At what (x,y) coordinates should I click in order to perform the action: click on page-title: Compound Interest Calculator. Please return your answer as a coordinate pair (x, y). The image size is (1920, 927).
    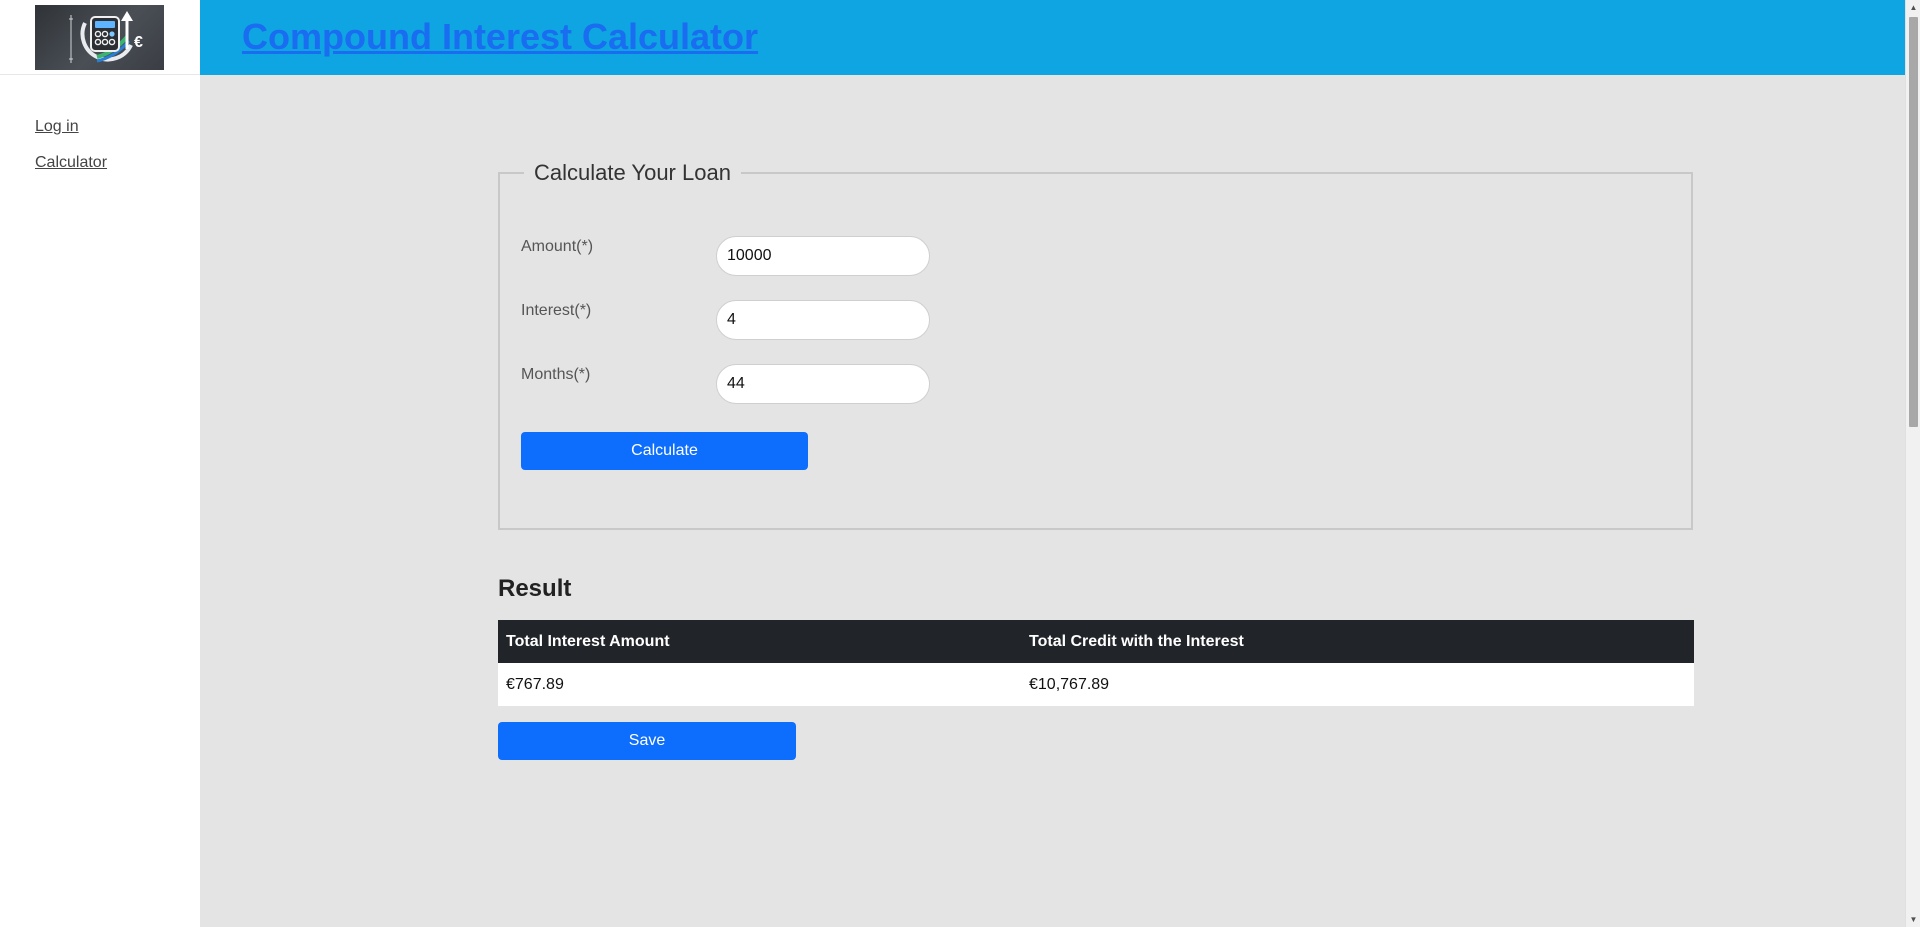
    Looking at the image, I should click on (500, 37).